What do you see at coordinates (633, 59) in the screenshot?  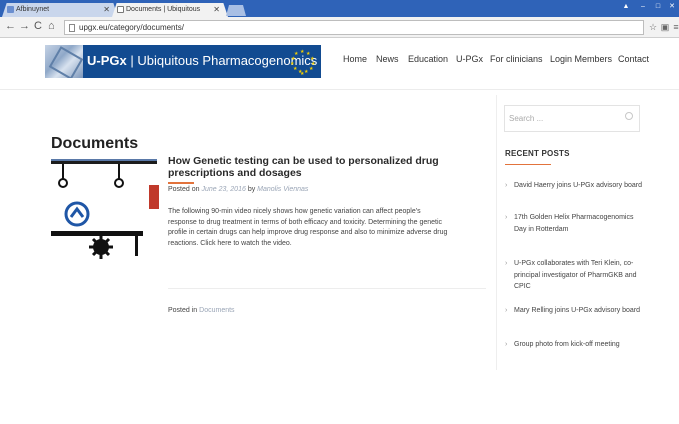 I see `nav-contact: Contact` at bounding box center [633, 59].